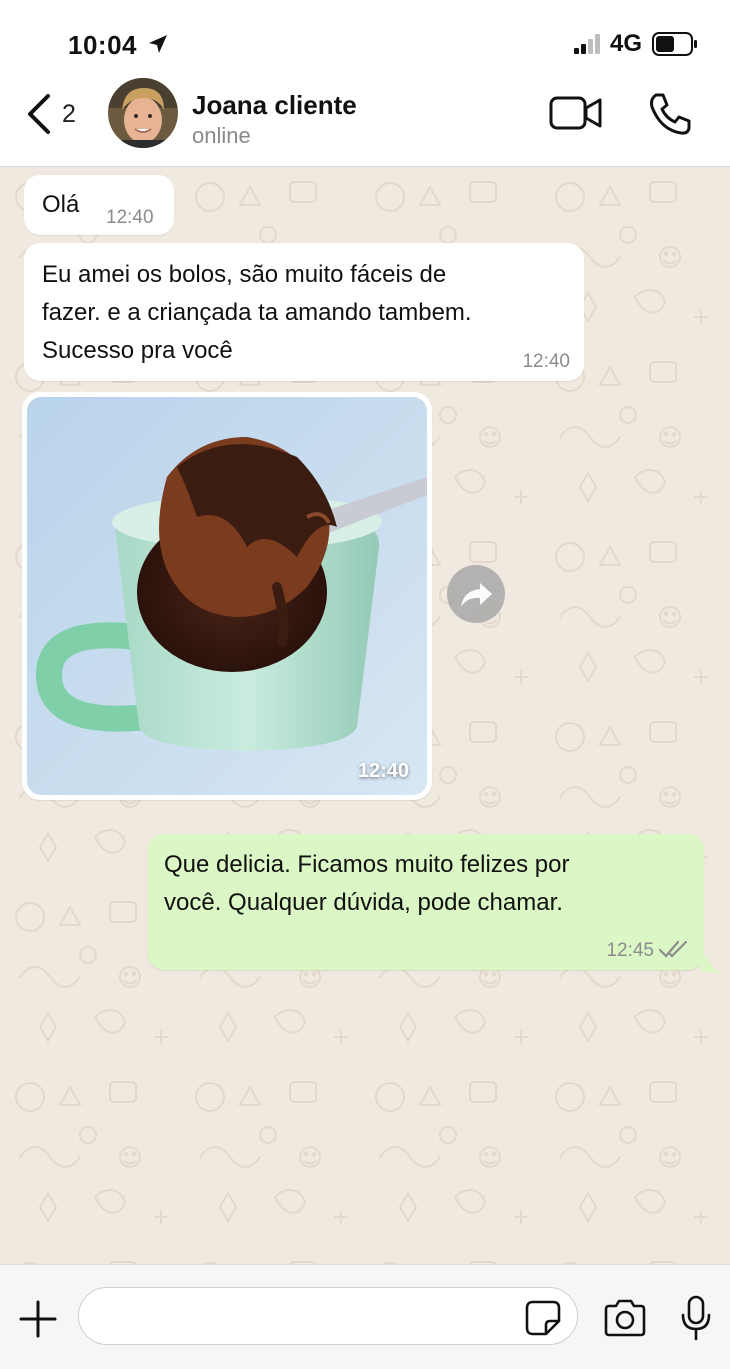 This screenshot has width=730, height=1369. What do you see at coordinates (587, 44) in the screenshot?
I see `signal-icon` at bounding box center [587, 44].